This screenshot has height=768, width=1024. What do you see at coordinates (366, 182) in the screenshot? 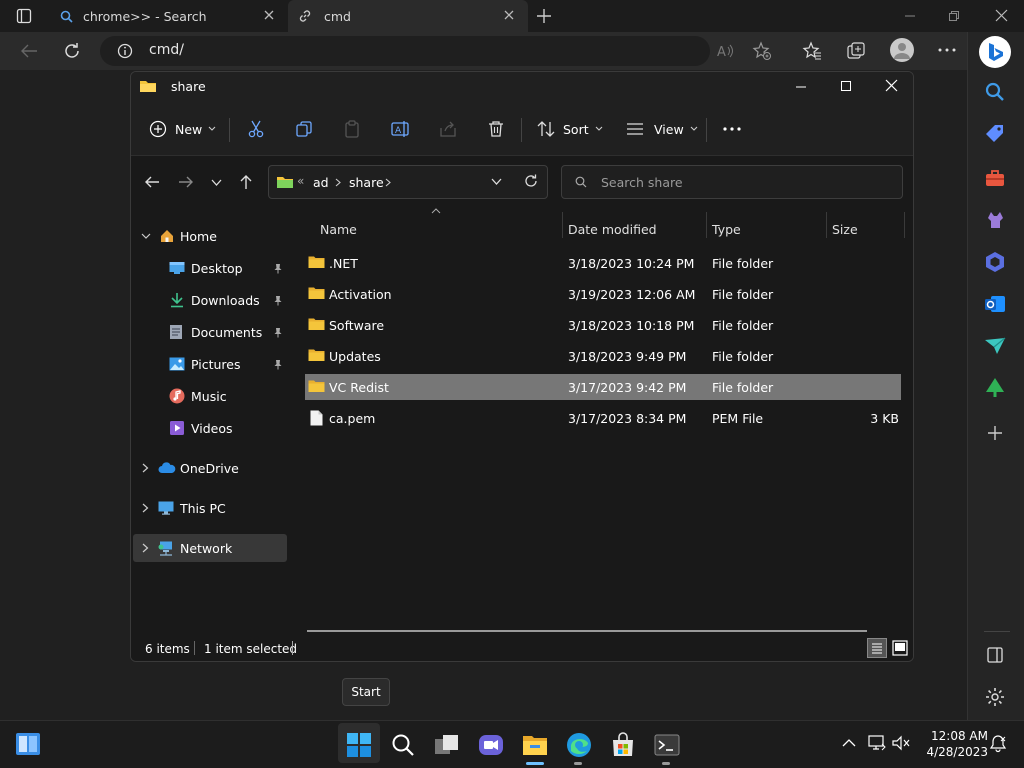
I see `breadcrumb-share: share` at bounding box center [366, 182].